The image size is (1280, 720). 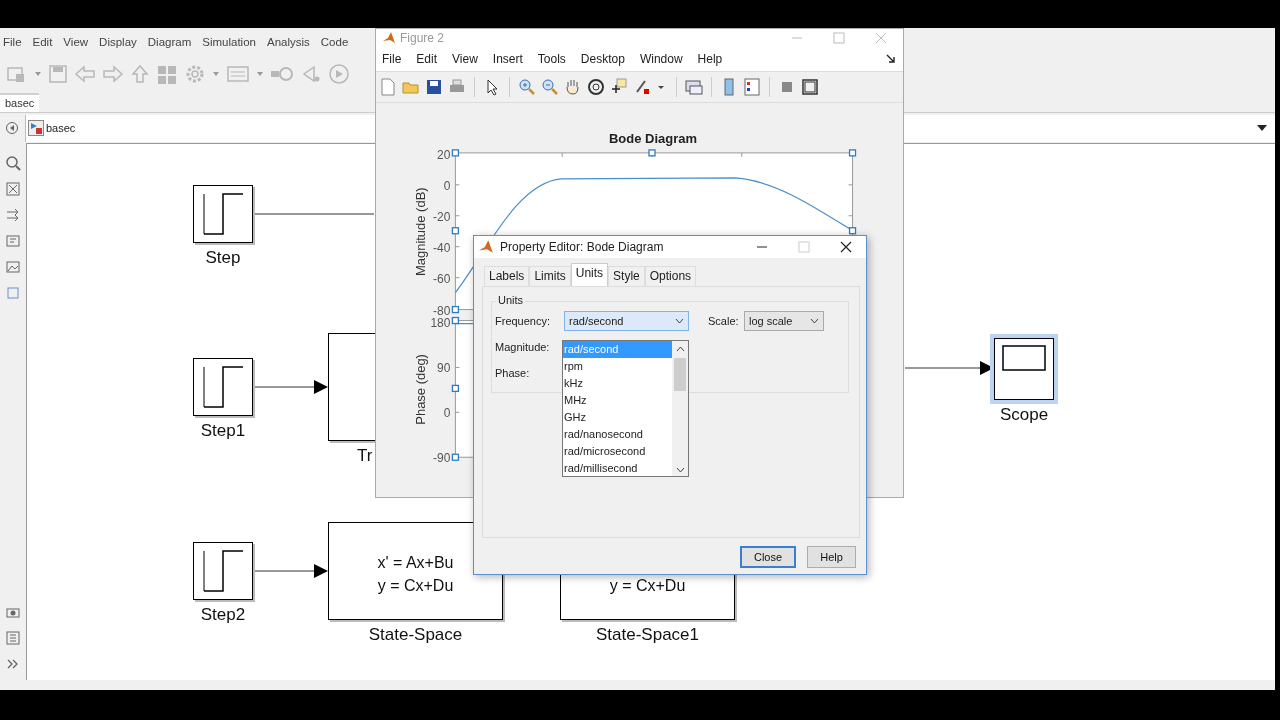 What do you see at coordinates (36, 128) in the screenshot?
I see `model-icon` at bounding box center [36, 128].